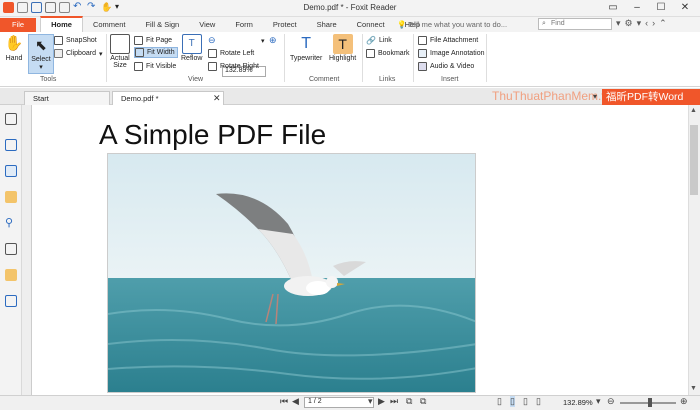 The image size is (700, 410). Describe the element at coordinates (342, 44) in the screenshot. I see `highlight-icon: T` at that location.